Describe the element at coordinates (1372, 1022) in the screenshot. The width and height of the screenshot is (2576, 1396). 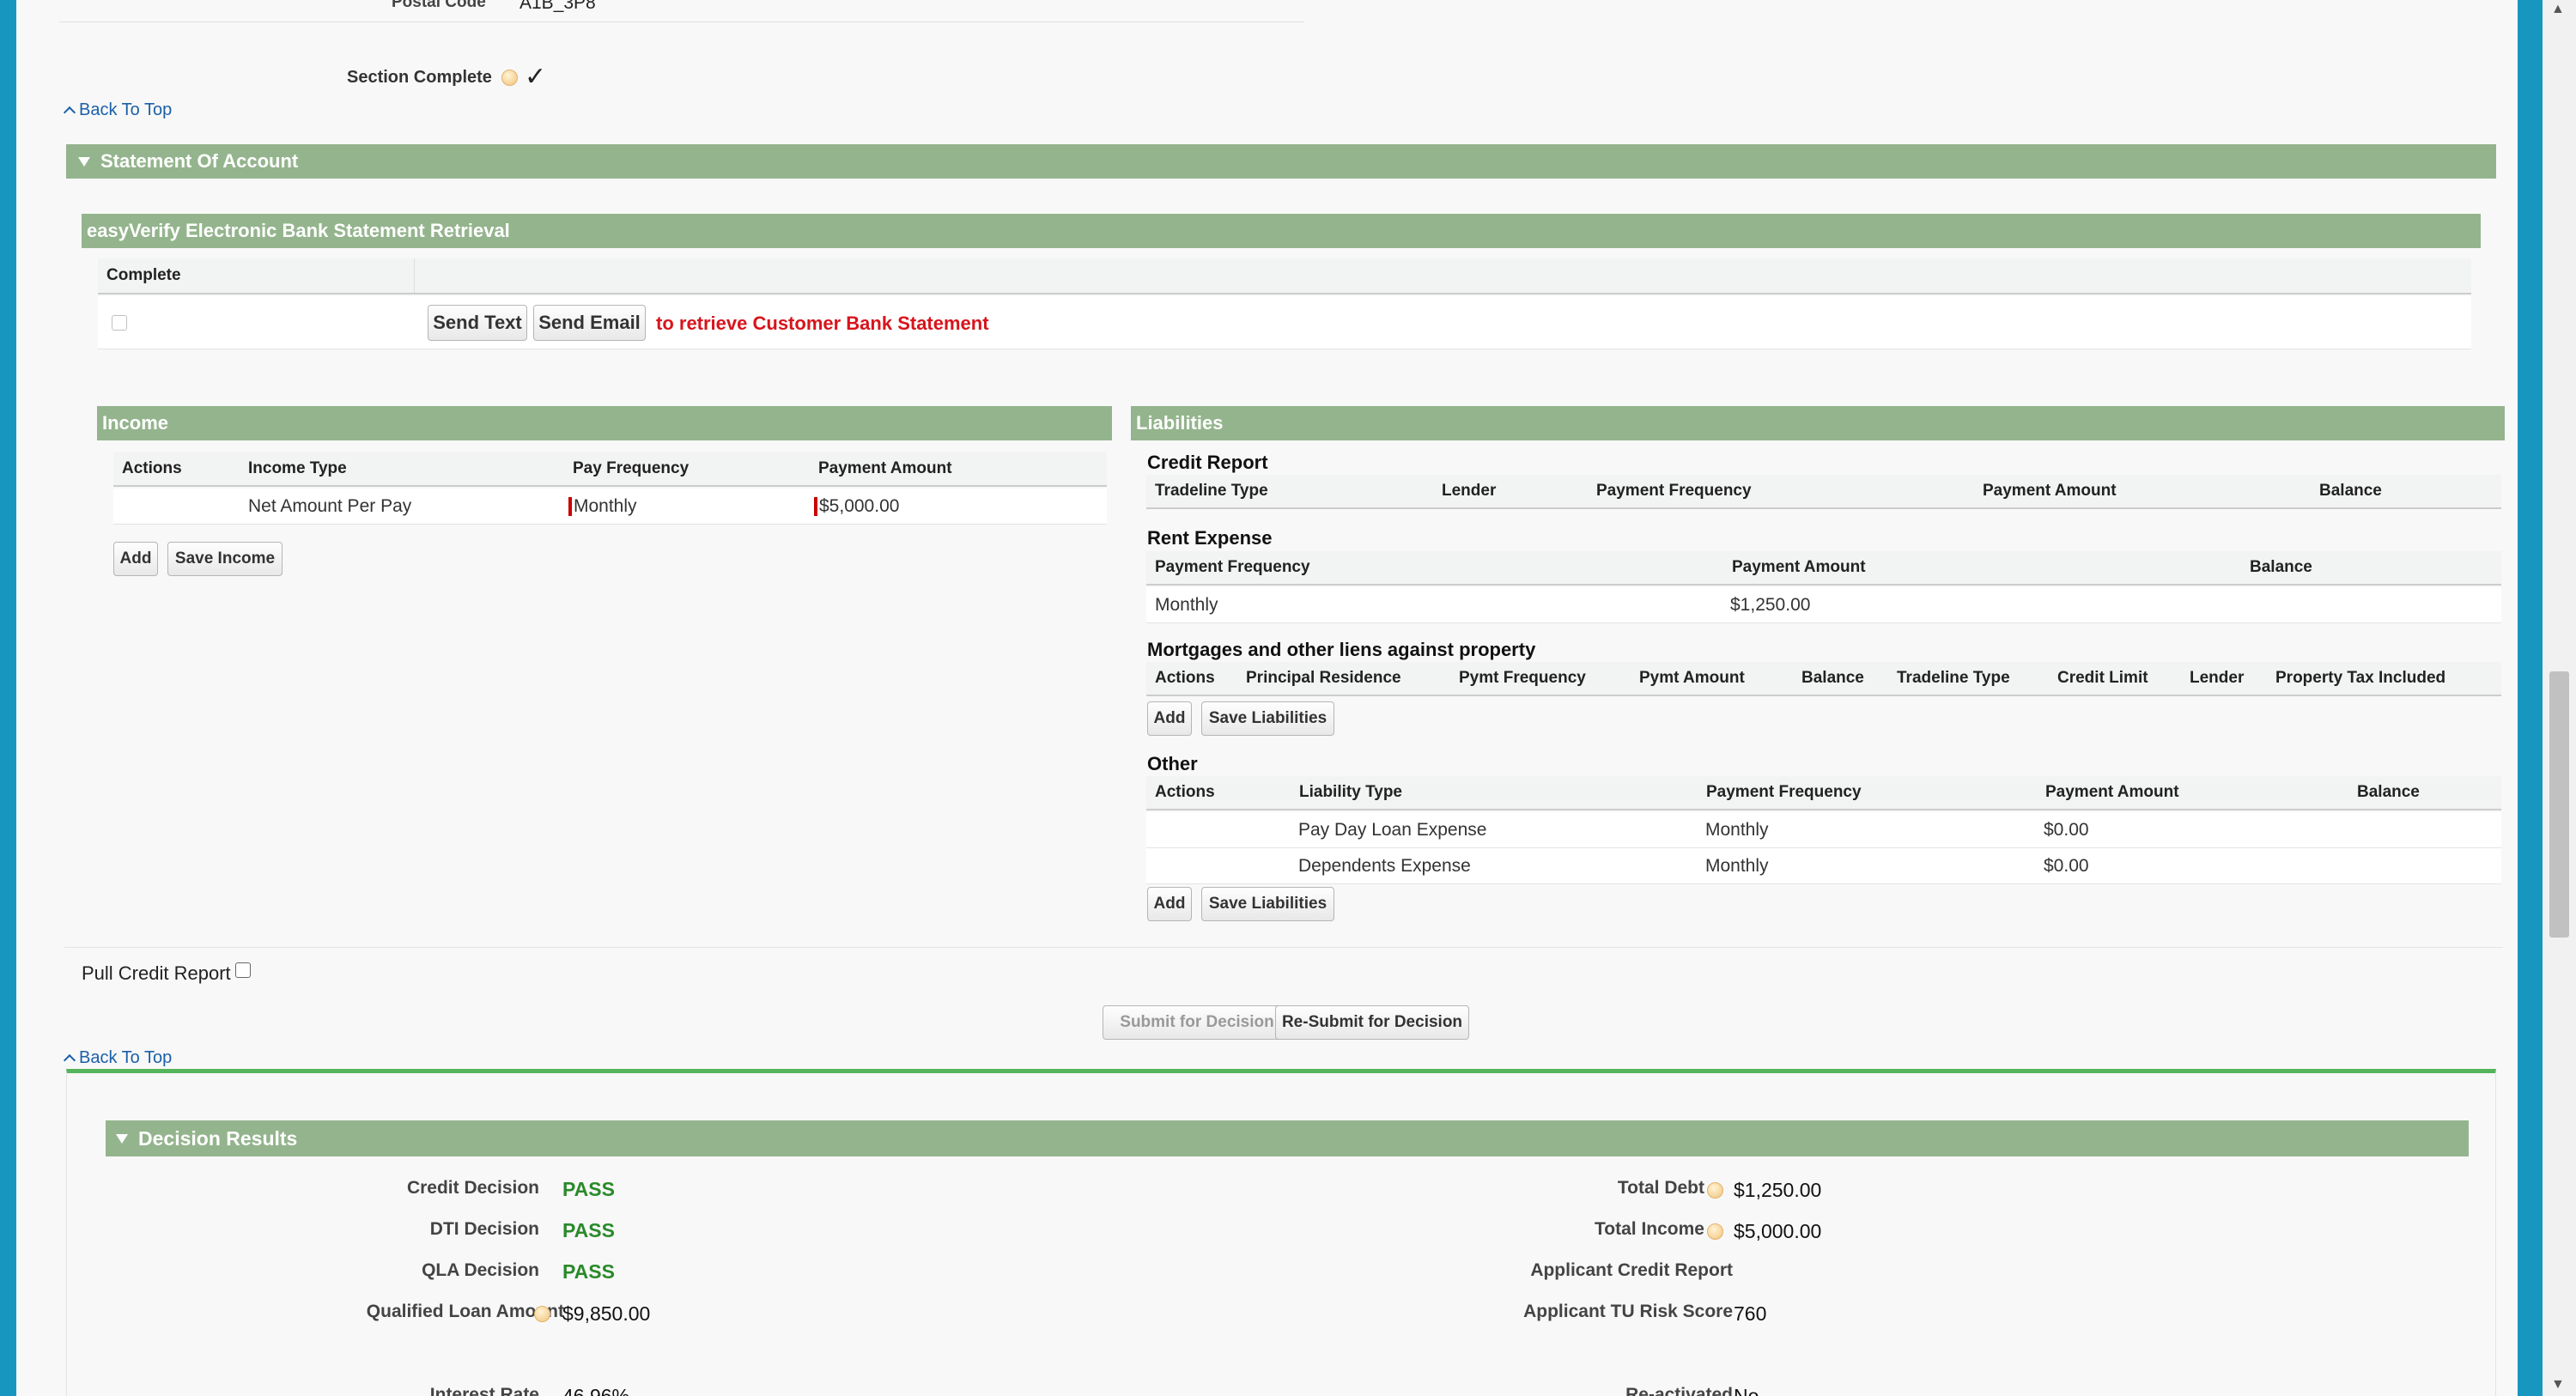
I see `resubmit-for-decision-button: Re-Submit for Decision` at that location.